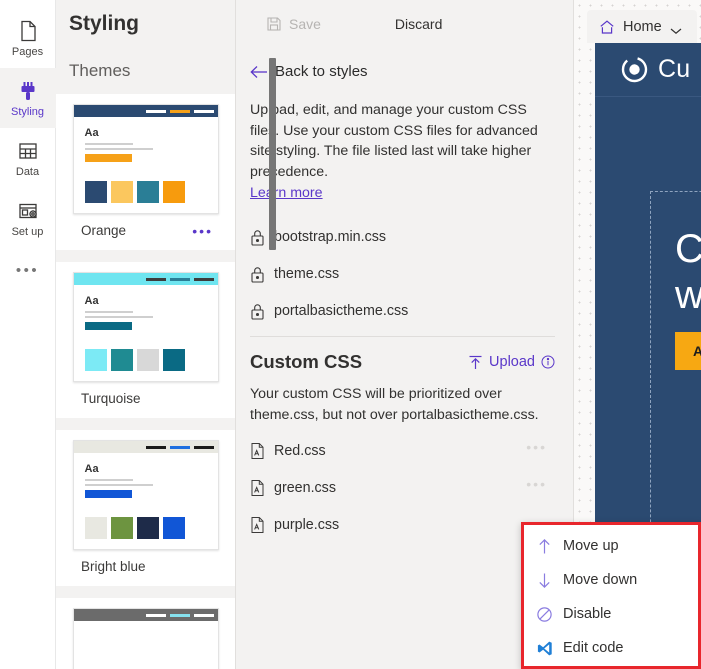  What do you see at coordinates (286, 193) in the screenshot?
I see `learn-more-link: Learn more` at bounding box center [286, 193].